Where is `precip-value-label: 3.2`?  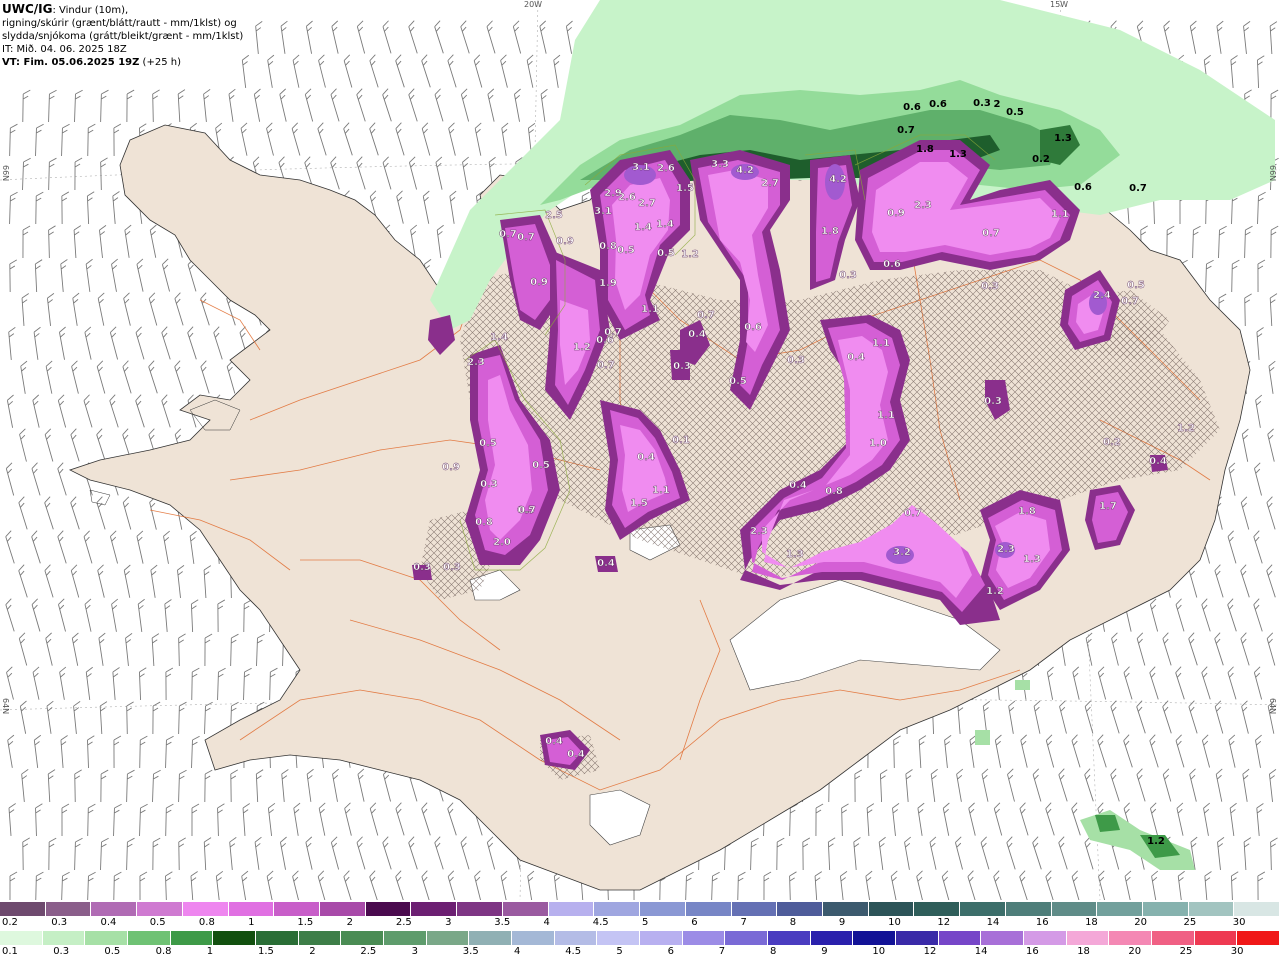 precip-value-label: 3.2 is located at coordinates (902, 552).